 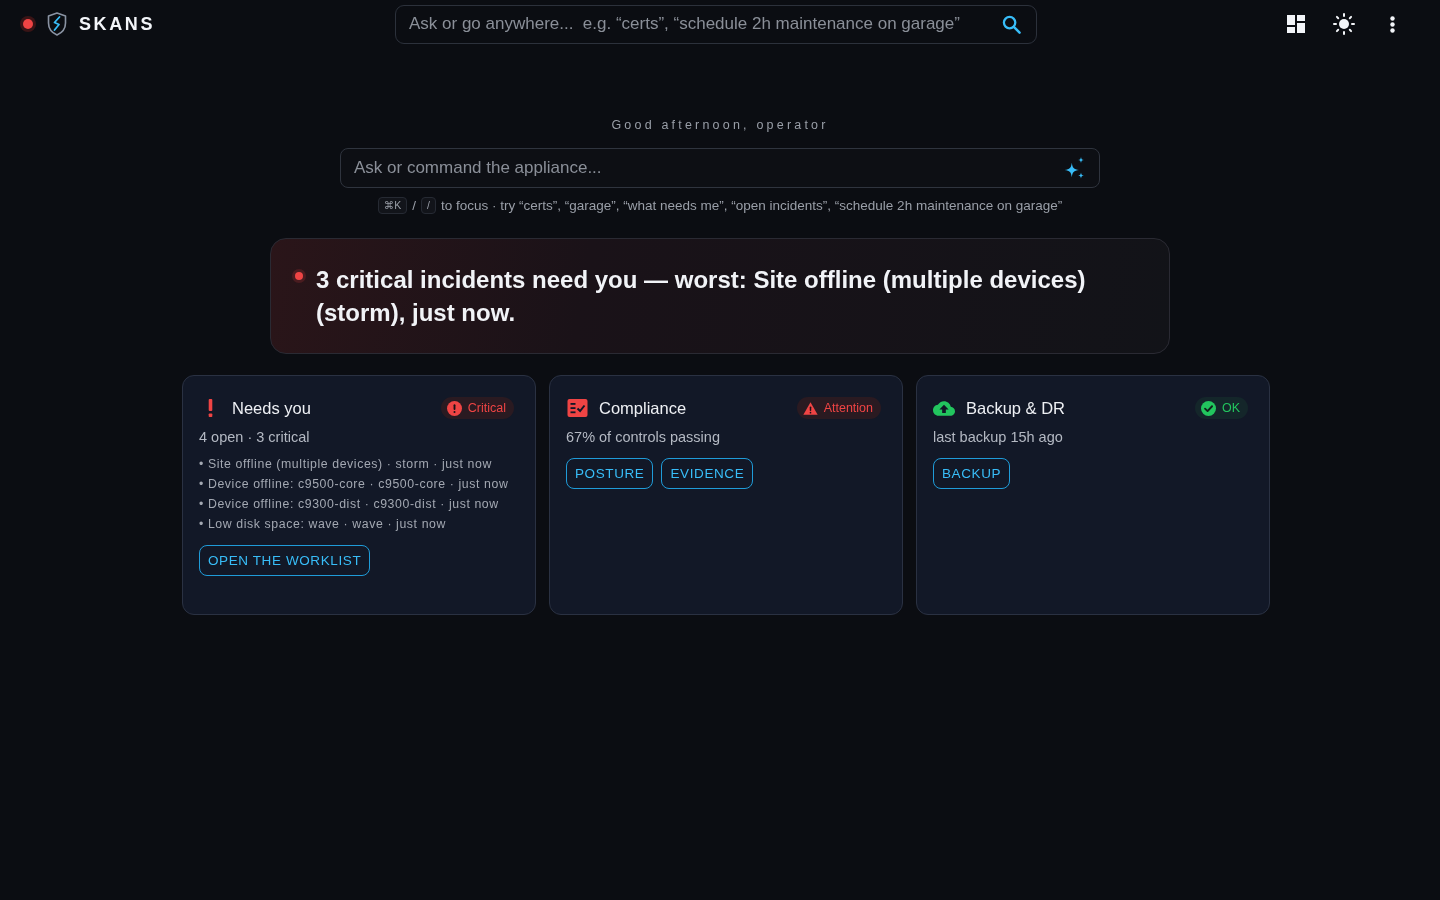 I want to click on shortcut-key: /, so click(x=428, y=205).